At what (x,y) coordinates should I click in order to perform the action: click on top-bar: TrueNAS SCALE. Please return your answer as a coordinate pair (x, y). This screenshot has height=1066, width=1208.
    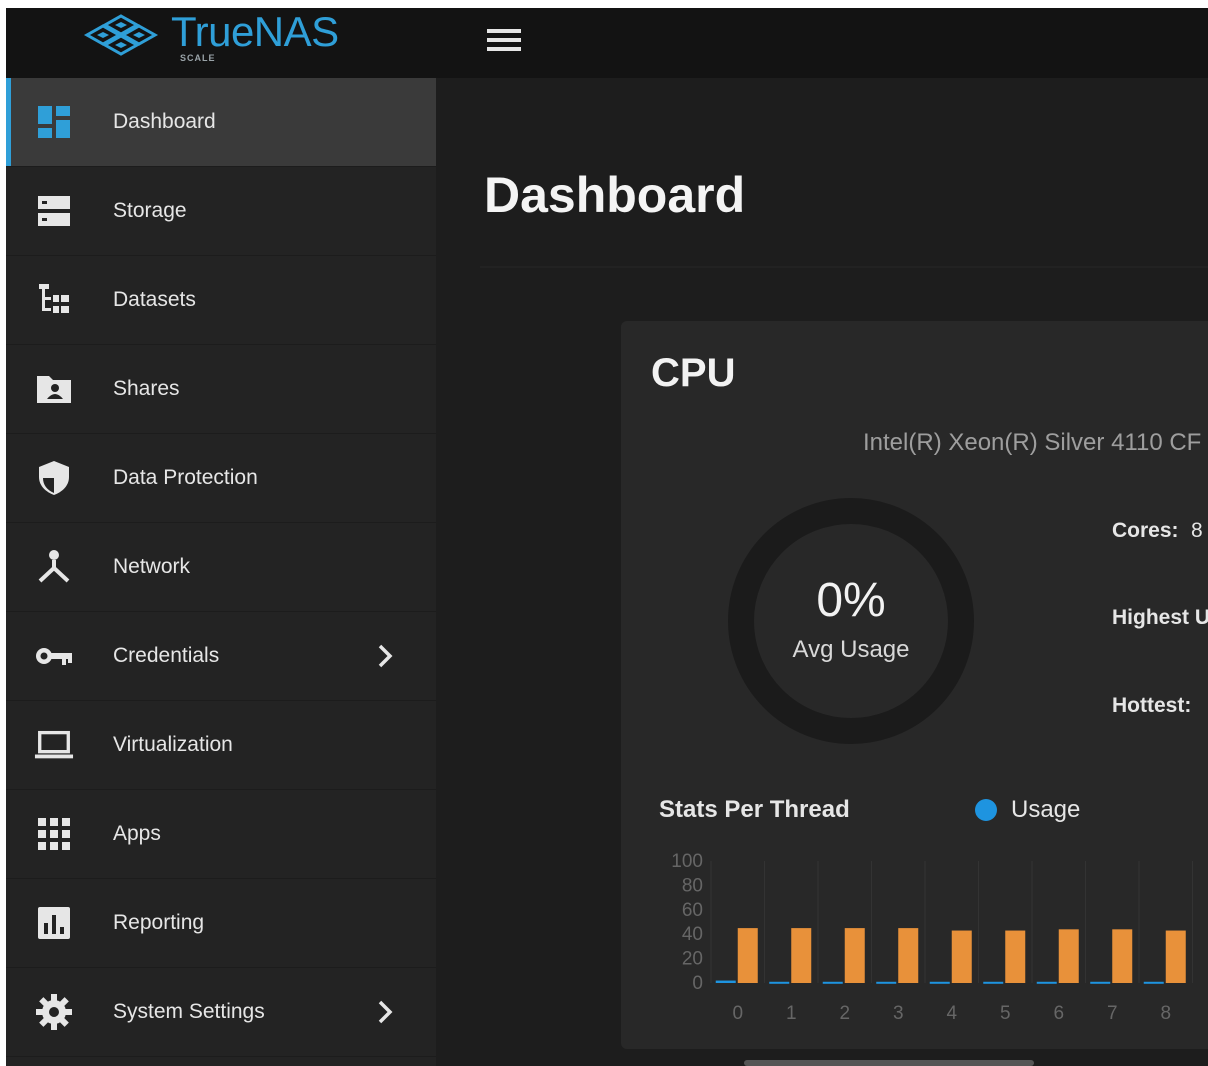
    Looking at the image, I should click on (607, 43).